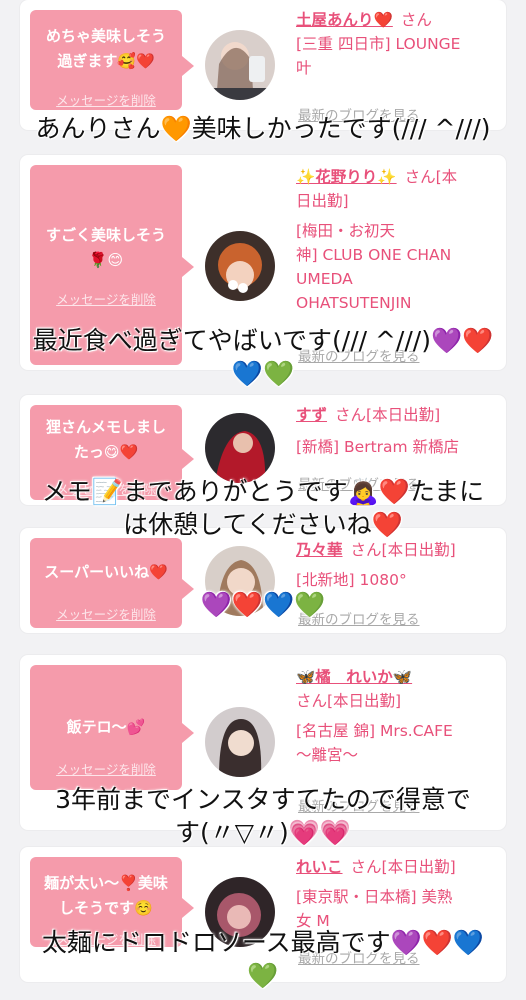 Image resolution: width=526 pixels, height=1000 pixels. Describe the element at coordinates (263, 832) in the screenshot. I see `caption-line: す(〃▽〃)💗💗` at that location.